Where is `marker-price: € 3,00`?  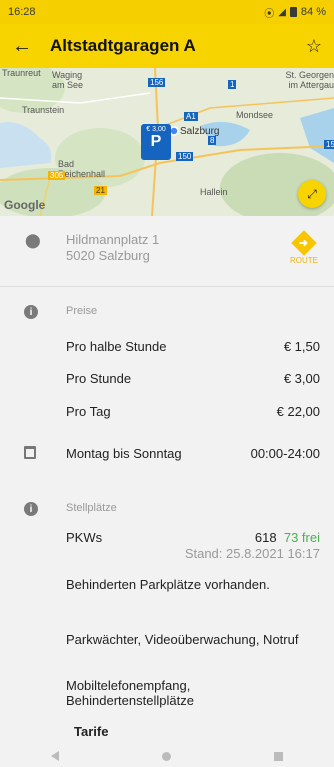 marker-price: € 3,00 is located at coordinates (156, 129).